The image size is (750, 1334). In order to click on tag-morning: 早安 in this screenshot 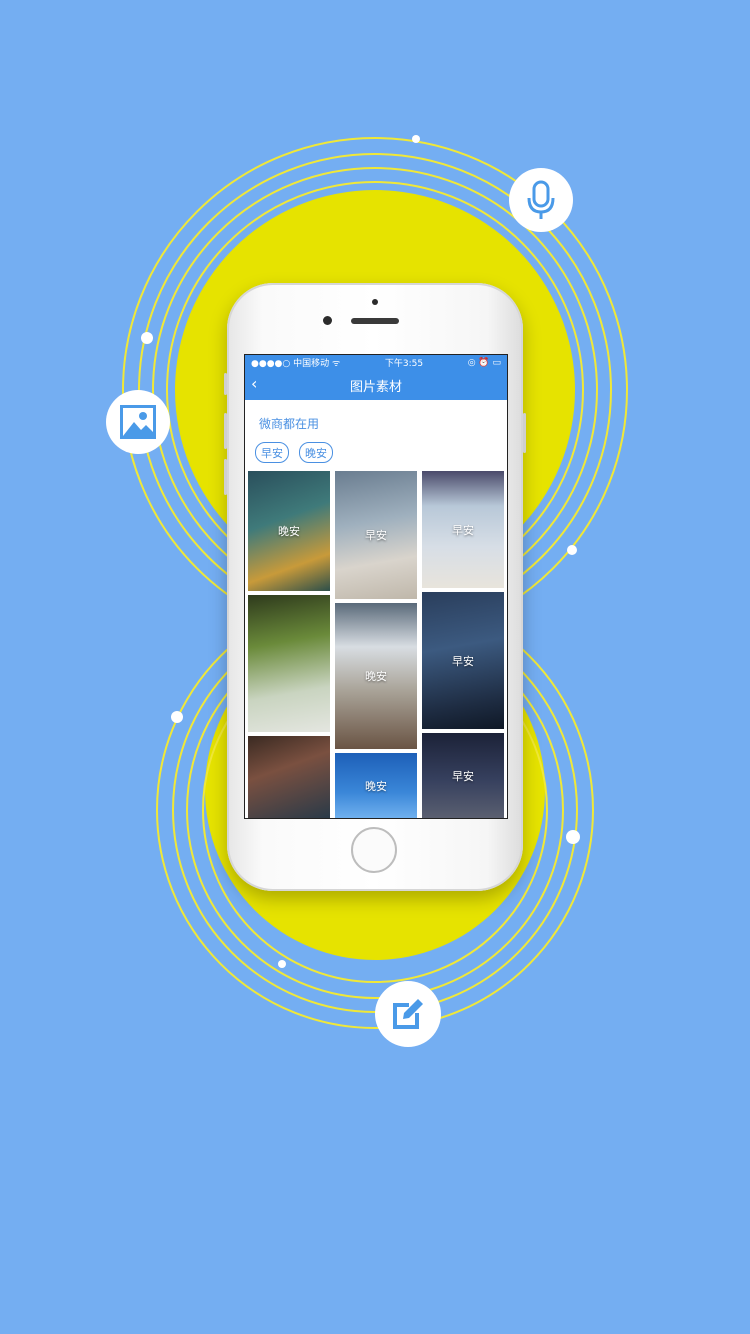, I will do `click(272, 452)`.